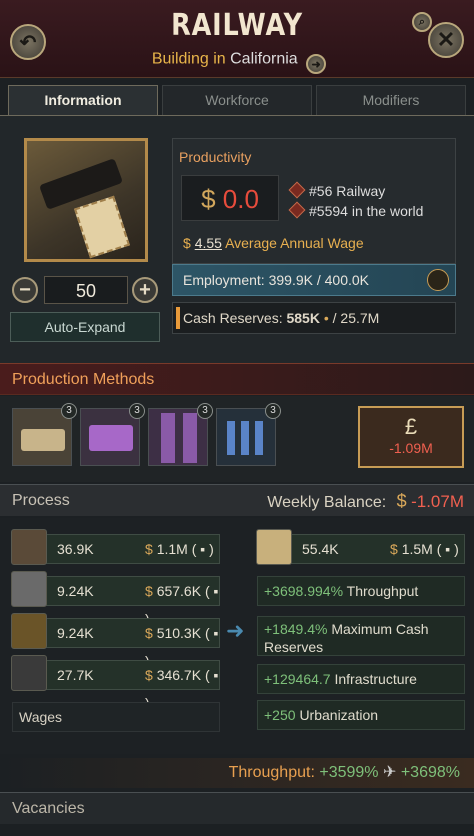 This screenshot has width=474, height=836. I want to click on average-wage-value: 4.55, so click(208, 243).